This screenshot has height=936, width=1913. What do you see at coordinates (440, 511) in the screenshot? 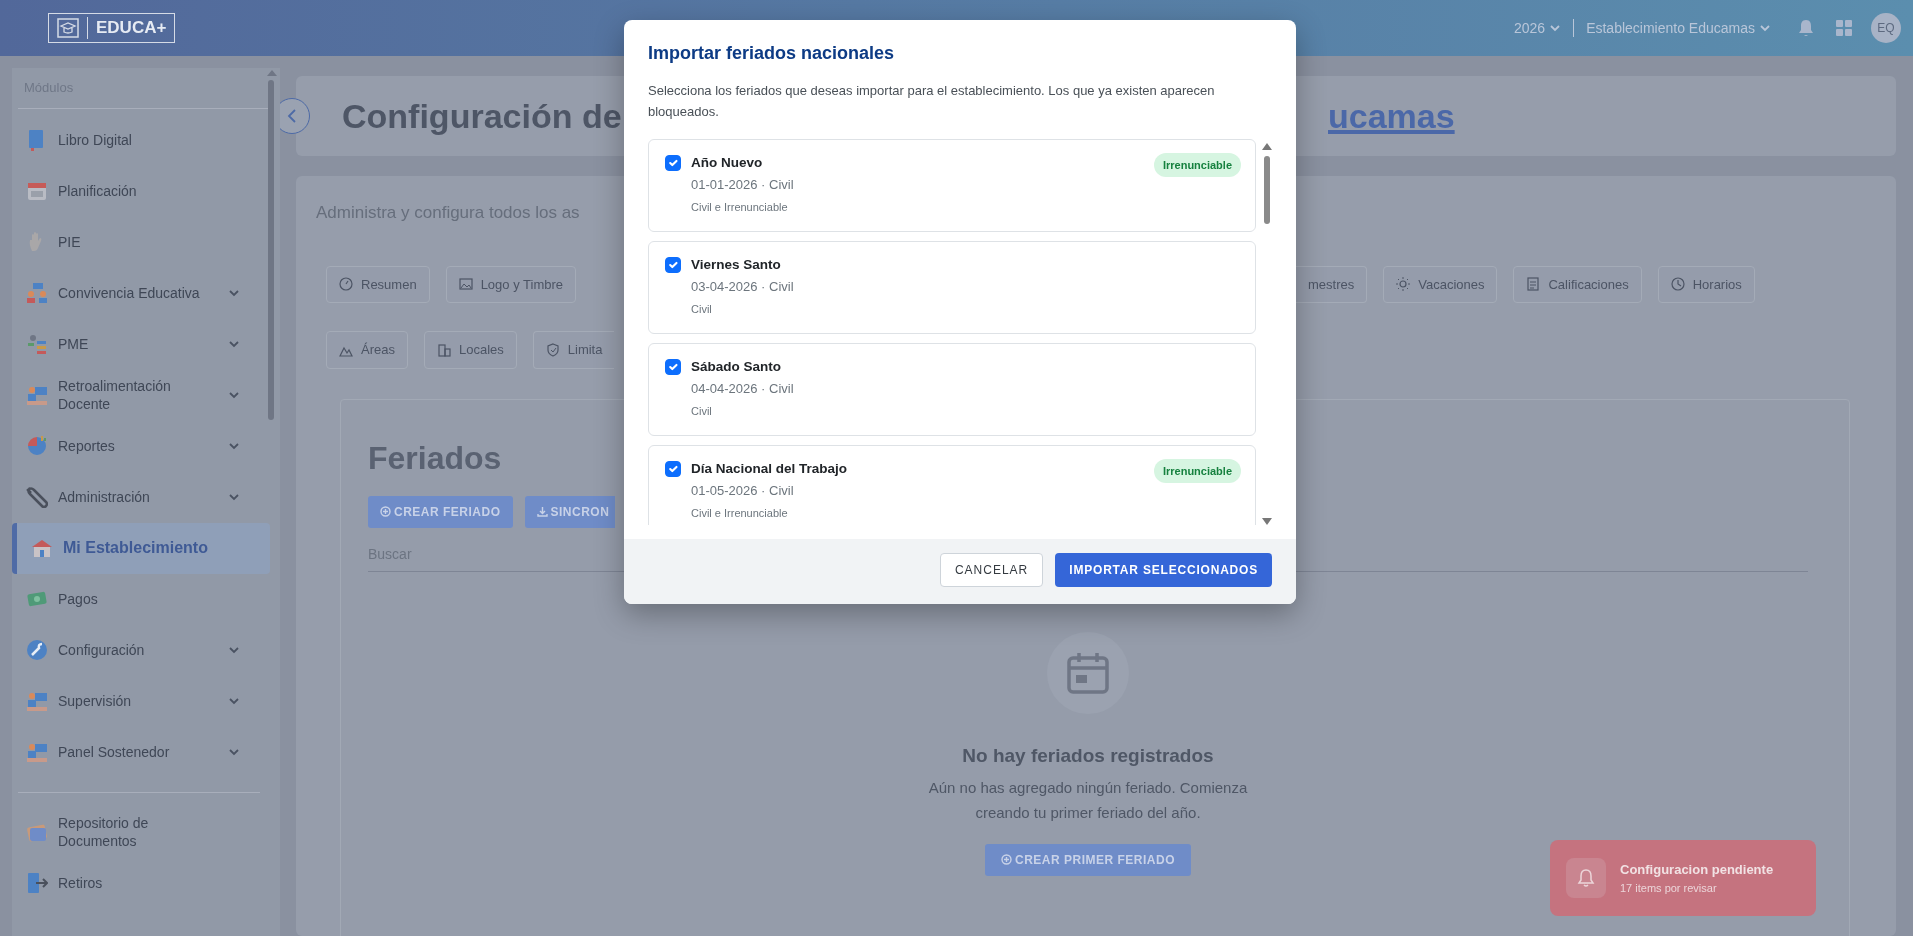
I see `create-button: CREAR FERIADO` at bounding box center [440, 511].